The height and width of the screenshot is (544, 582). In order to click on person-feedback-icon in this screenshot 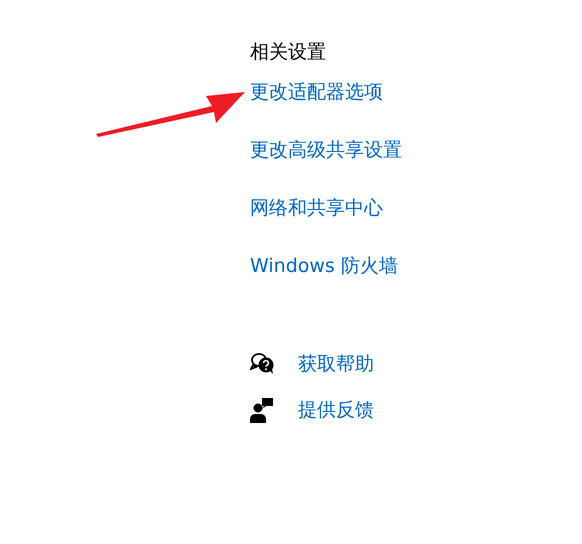, I will do `click(262, 410)`.